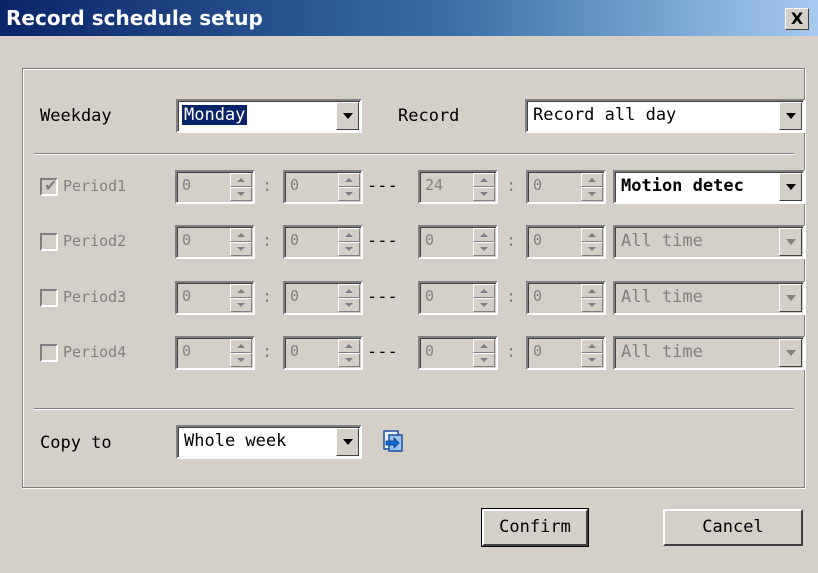 The image size is (818, 573). I want to click on record-value: Record all day, so click(605, 115).